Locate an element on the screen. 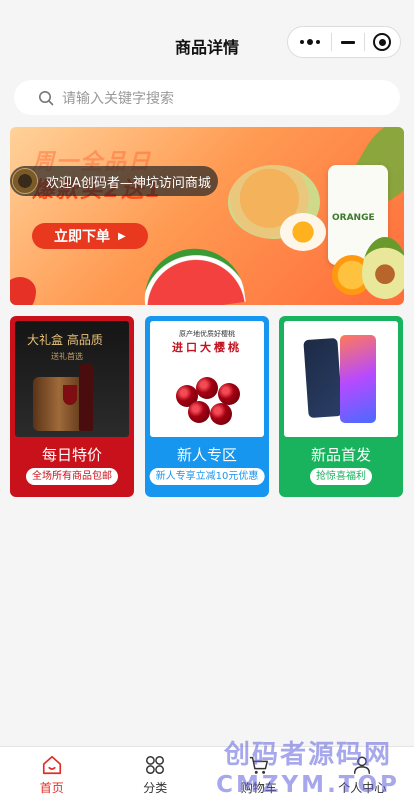 The width and height of the screenshot is (414, 800). close-program-button is located at coordinates (382, 42).